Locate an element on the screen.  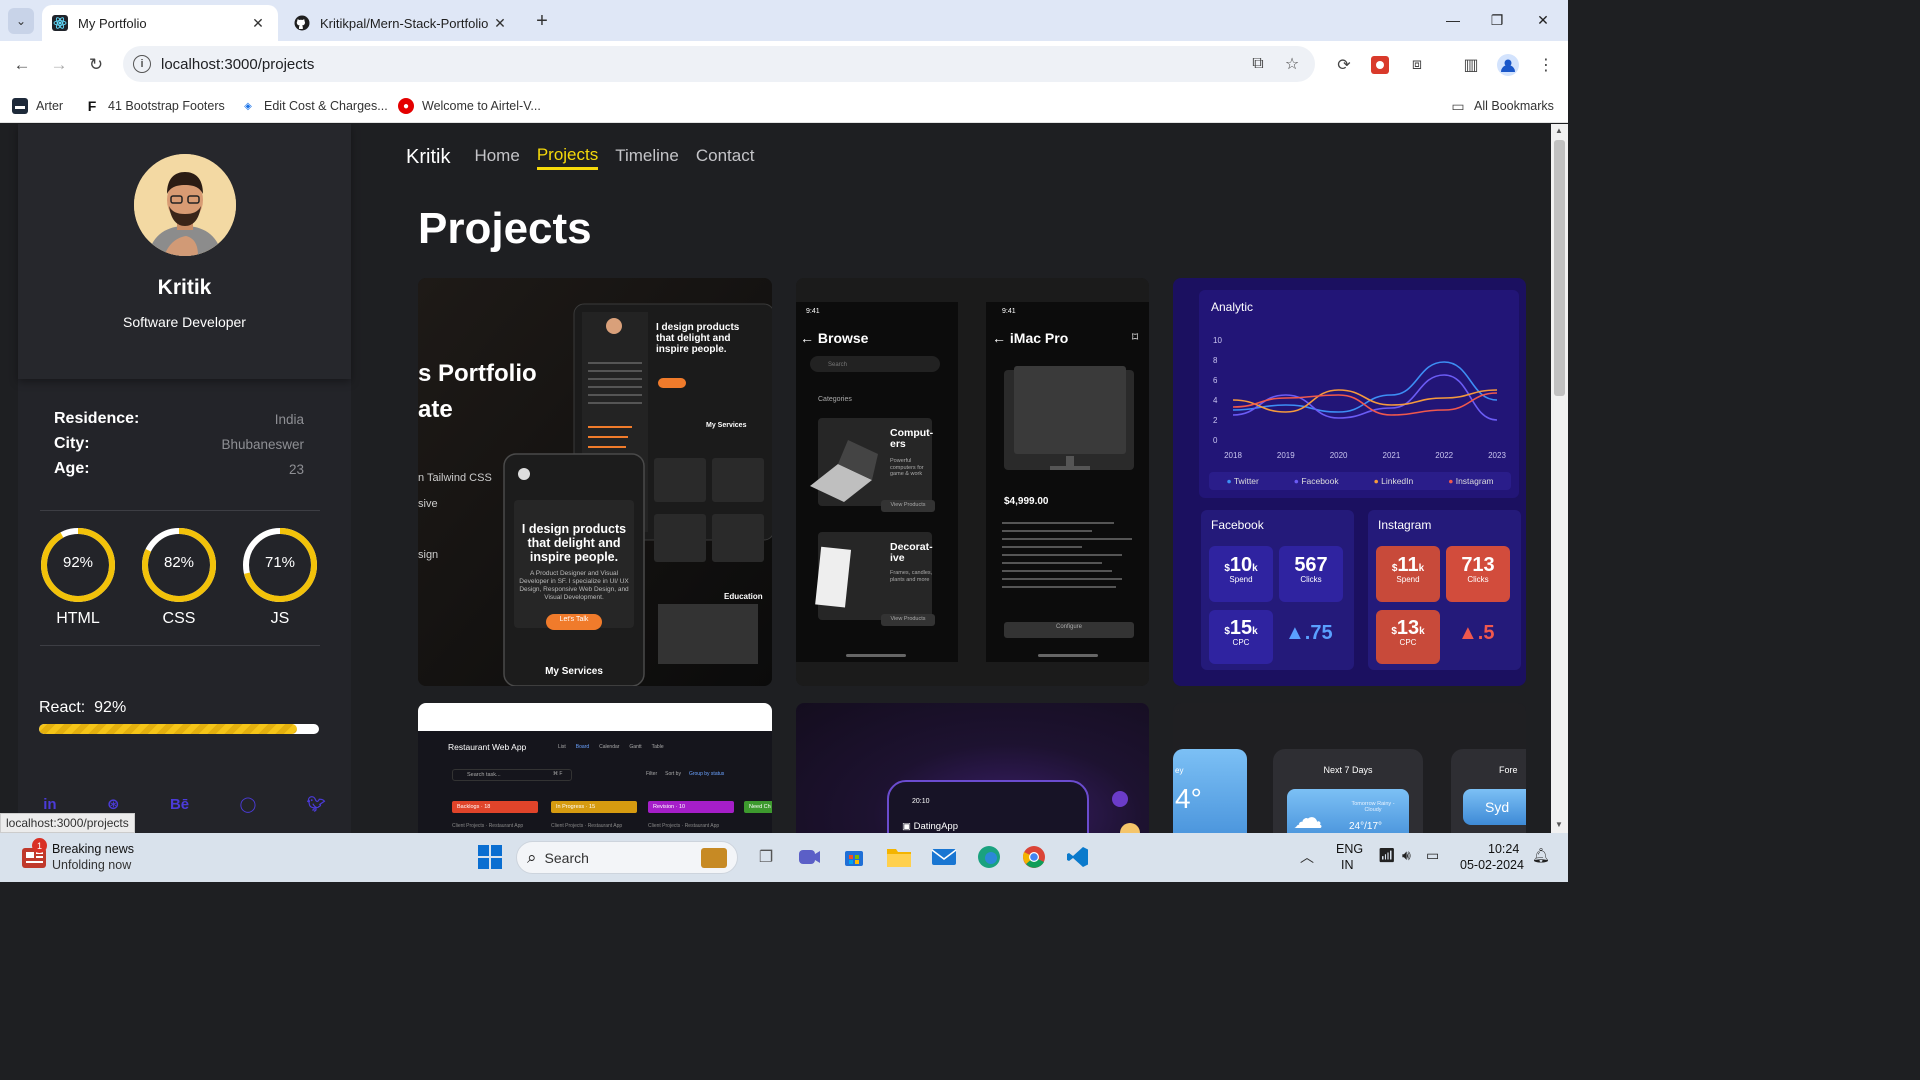
tab-my-portfolio: My Portfolio ✕ is located at coordinates (160, 23).